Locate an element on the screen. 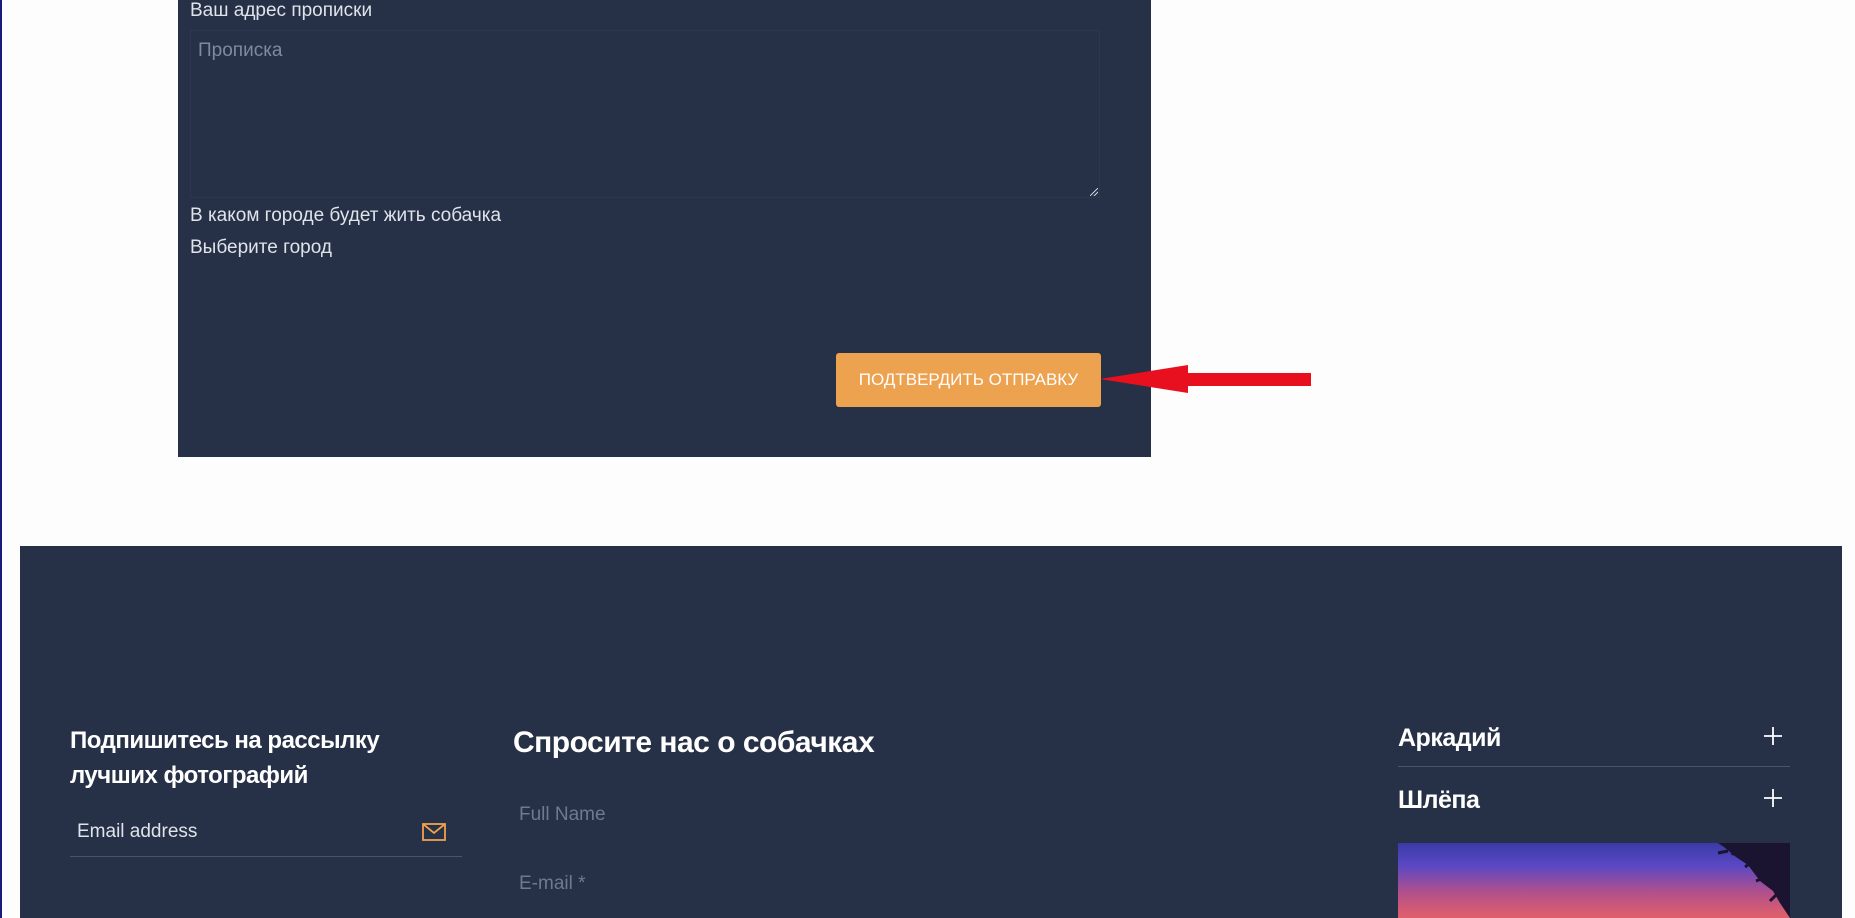 This screenshot has height=918, width=1855. ask-email-input is located at coordinates (869, 884).